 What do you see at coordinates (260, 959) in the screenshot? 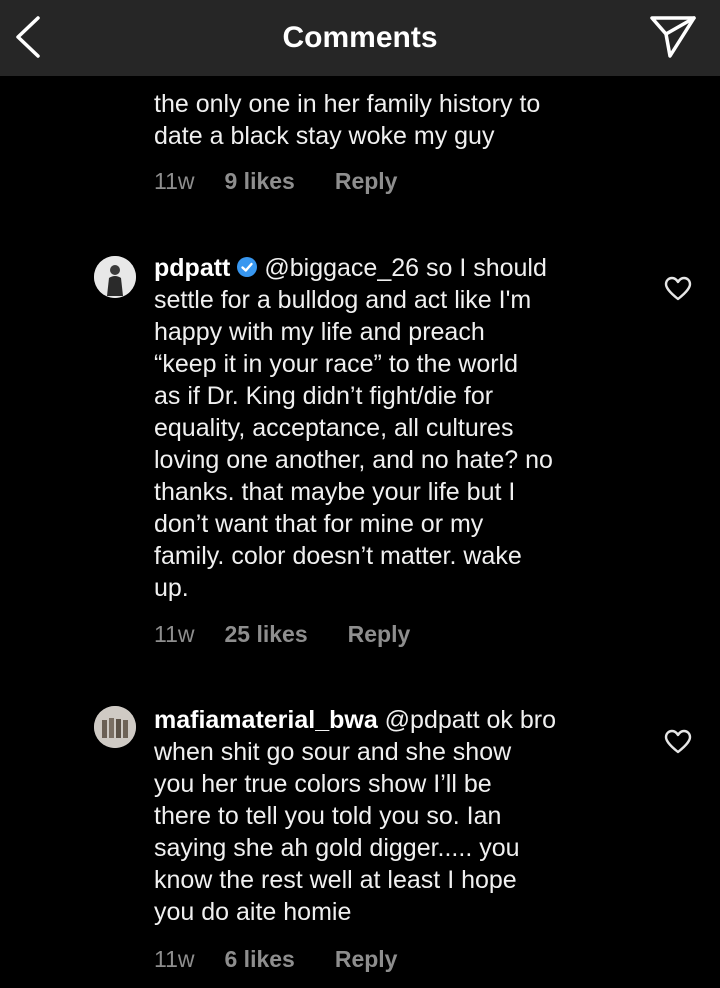
I see `comment-likes: 6 likes` at bounding box center [260, 959].